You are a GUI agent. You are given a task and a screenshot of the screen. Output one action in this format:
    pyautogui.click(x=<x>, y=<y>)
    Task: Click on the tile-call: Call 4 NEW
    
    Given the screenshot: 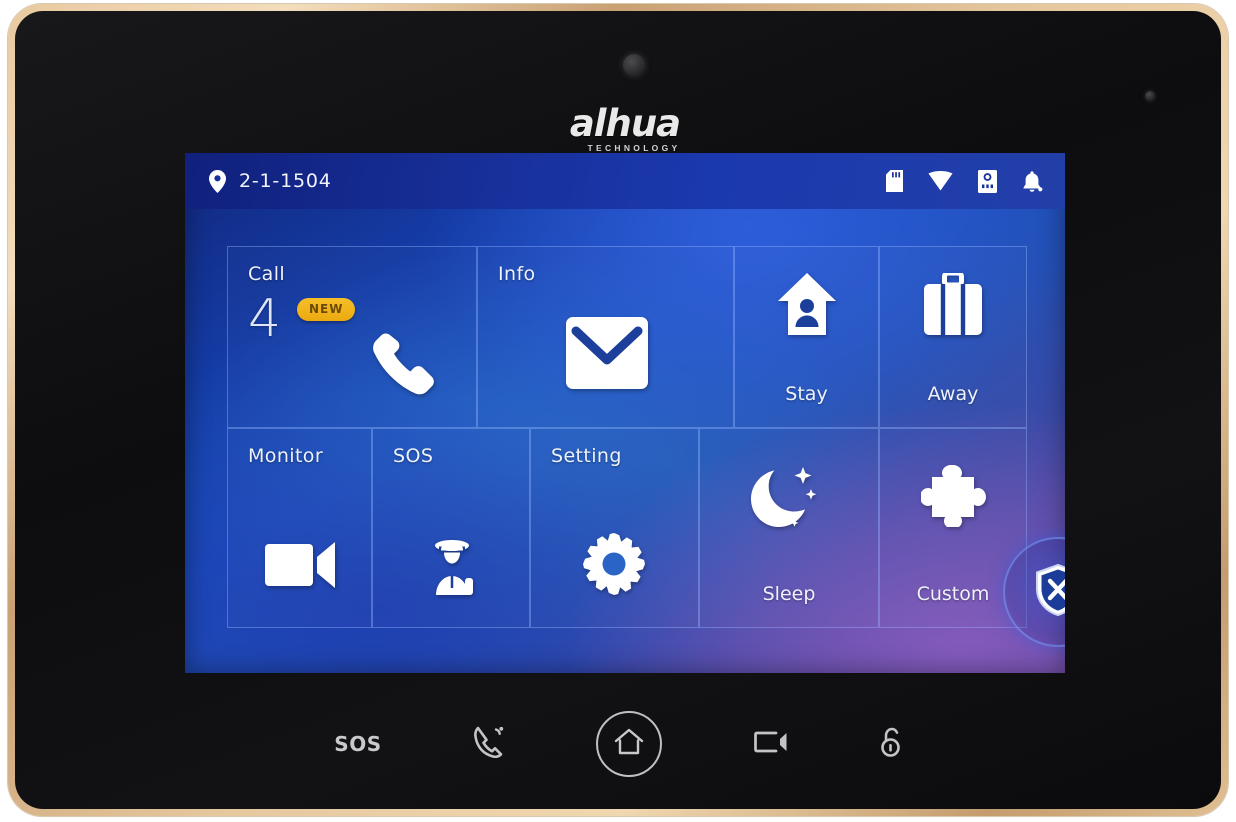 What is the action you would take?
    pyautogui.click(x=352, y=337)
    